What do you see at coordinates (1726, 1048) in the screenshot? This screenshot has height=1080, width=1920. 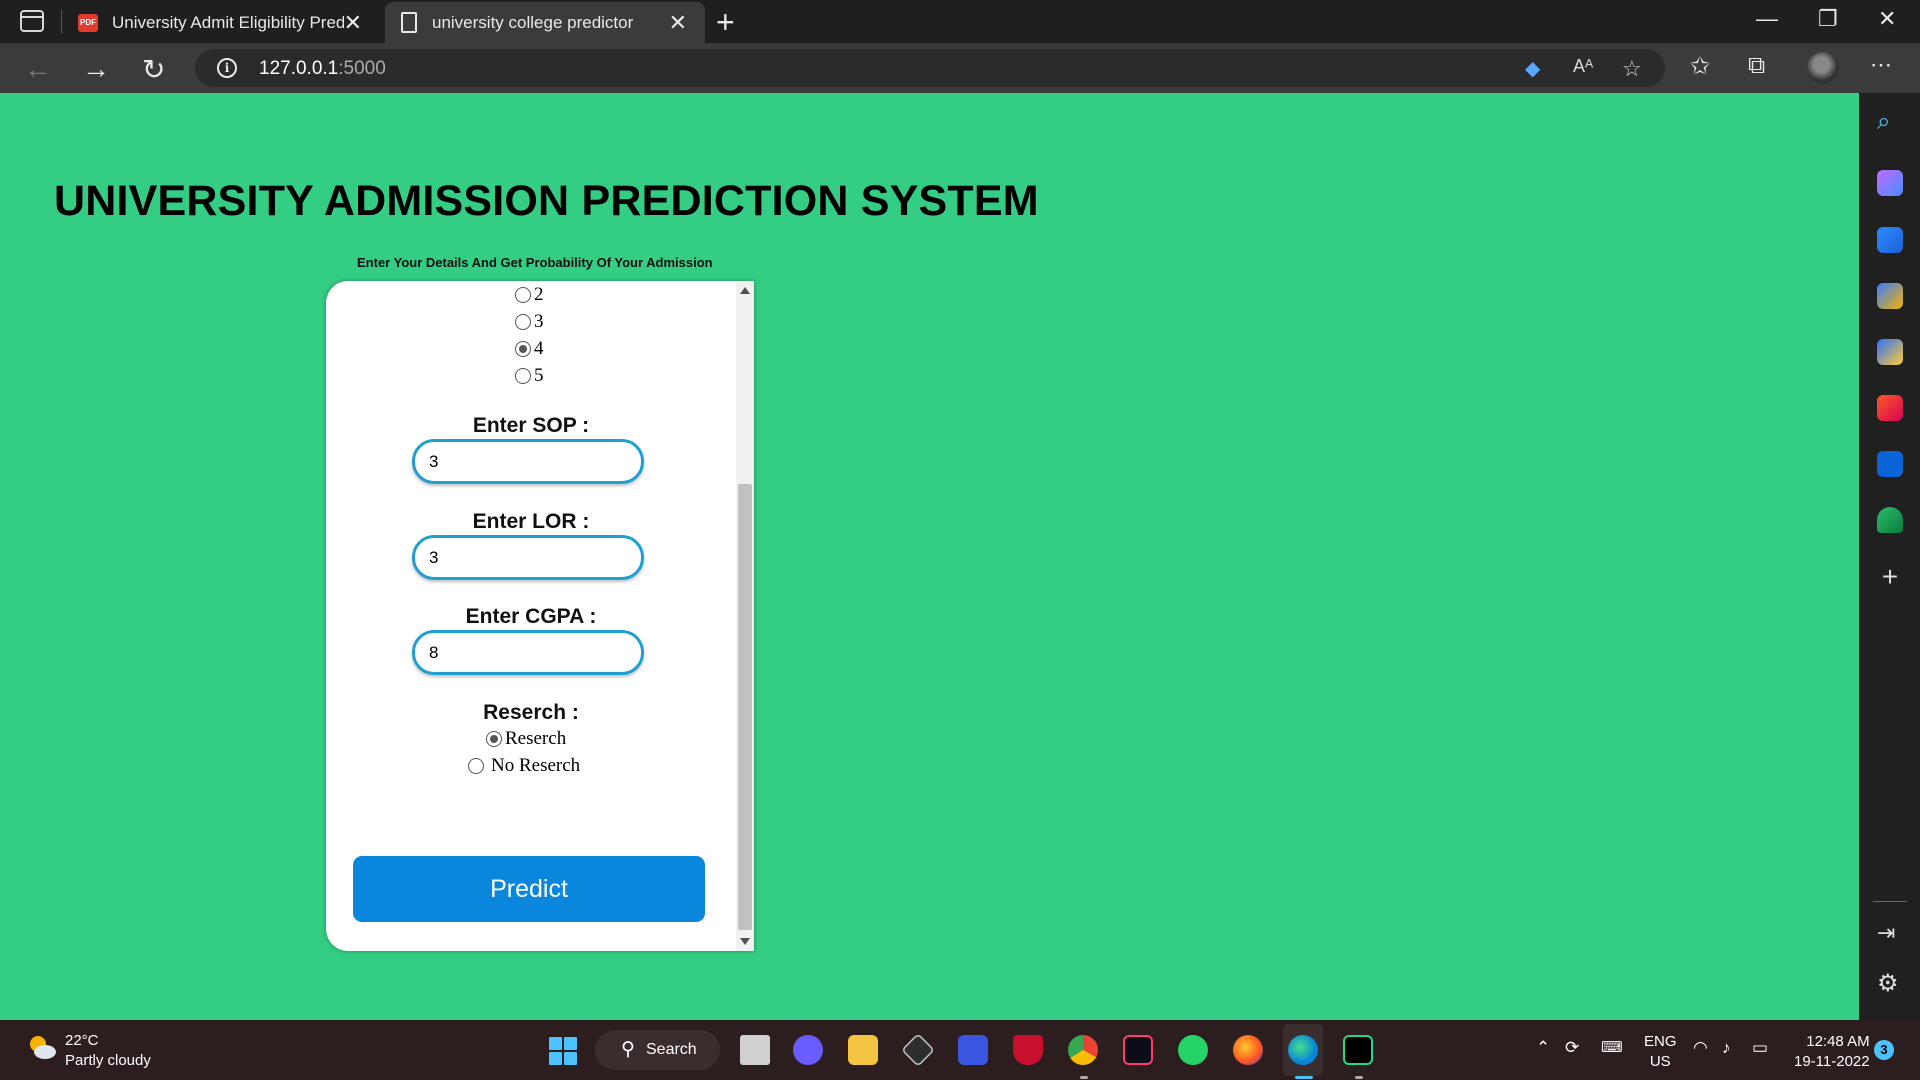 I see `volume-icon: ♪` at bounding box center [1726, 1048].